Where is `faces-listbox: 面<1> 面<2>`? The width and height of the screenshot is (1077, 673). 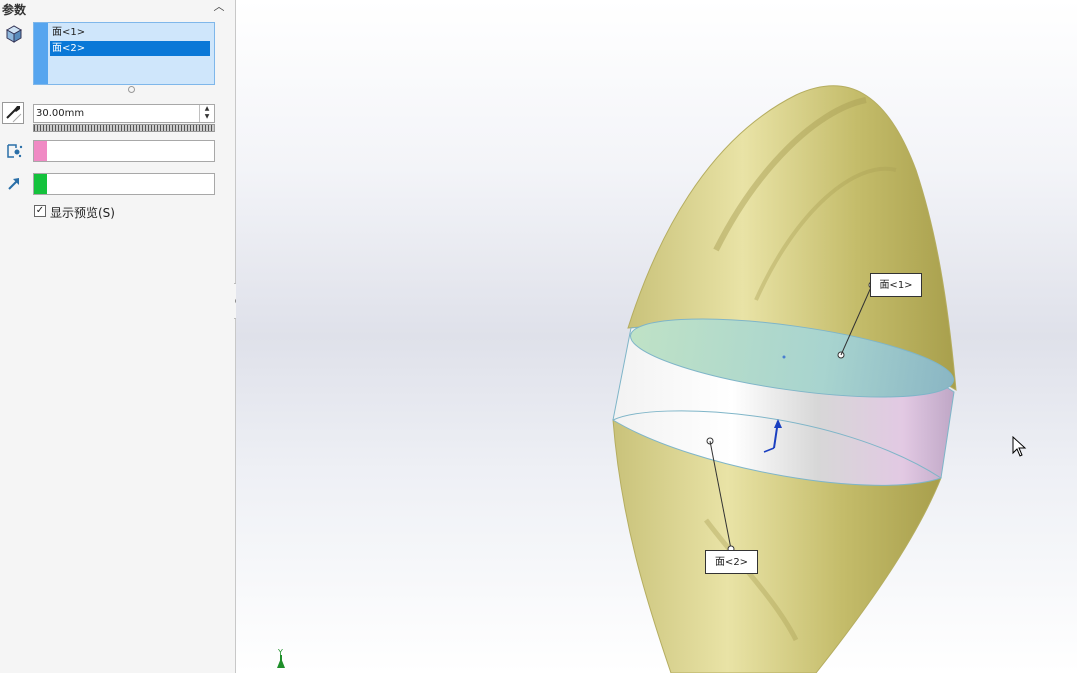 faces-listbox: 面<1> 面<2> is located at coordinates (124, 53).